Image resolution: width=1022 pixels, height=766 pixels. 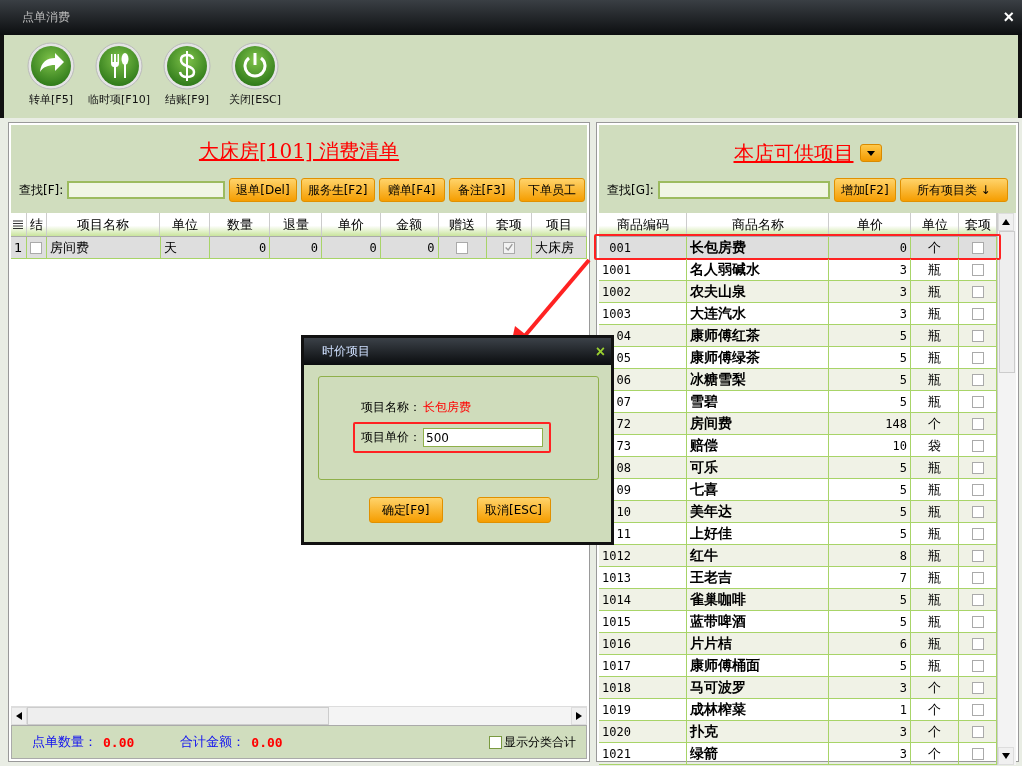 I want to click on window-title: 点单消费, so click(x=46, y=17).